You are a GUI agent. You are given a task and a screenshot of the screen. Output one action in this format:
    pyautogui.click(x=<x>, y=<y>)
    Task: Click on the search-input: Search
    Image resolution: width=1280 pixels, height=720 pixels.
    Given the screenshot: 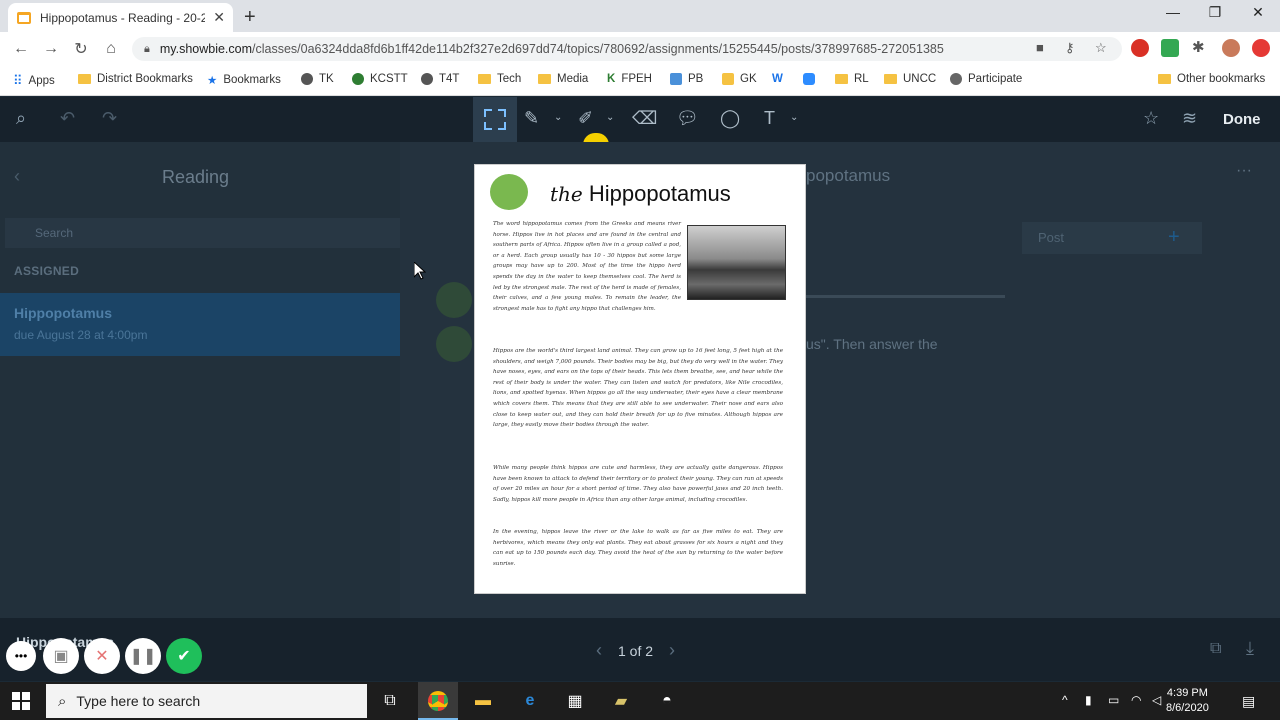 What is the action you would take?
    pyautogui.click(x=202, y=233)
    